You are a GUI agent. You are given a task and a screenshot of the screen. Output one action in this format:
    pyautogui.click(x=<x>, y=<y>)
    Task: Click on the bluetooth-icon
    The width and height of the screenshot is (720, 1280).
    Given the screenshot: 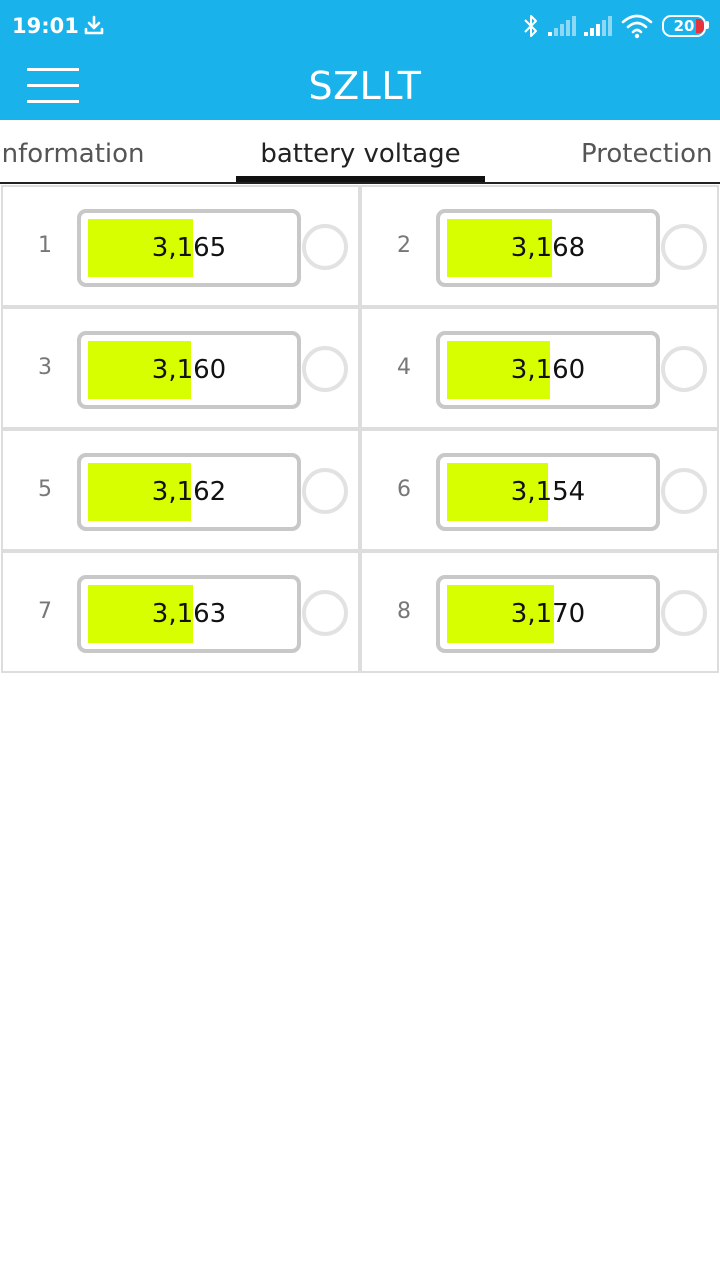 What is the action you would take?
    pyautogui.click(x=530, y=26)
    